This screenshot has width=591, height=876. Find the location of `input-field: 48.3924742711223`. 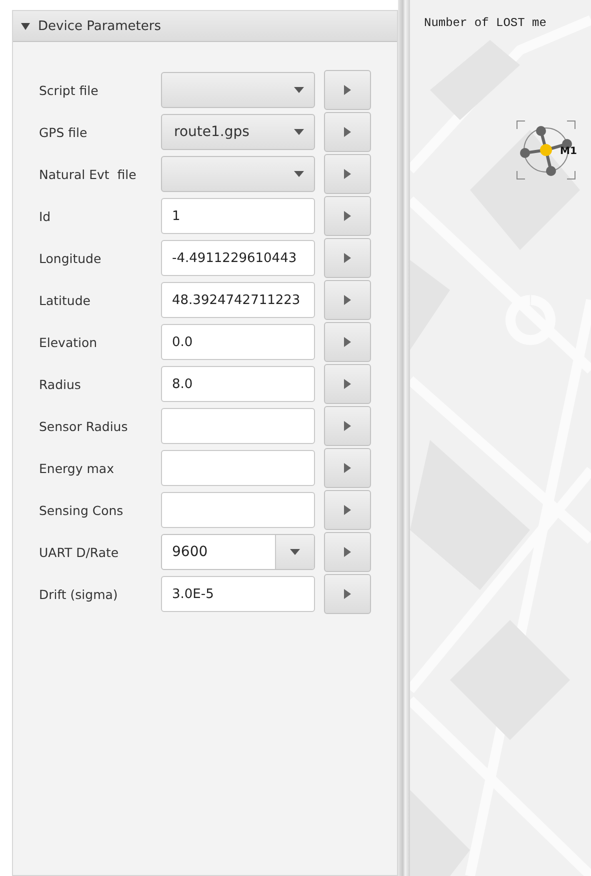

input-field: 48.3924742711223 is located at coordinates (238, 300).